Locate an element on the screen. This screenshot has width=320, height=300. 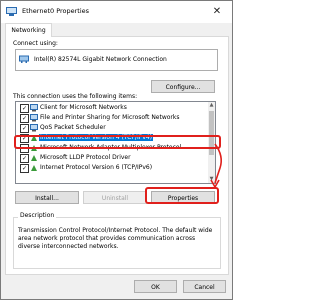
network-client-icon is located at coordinates (34, 108).